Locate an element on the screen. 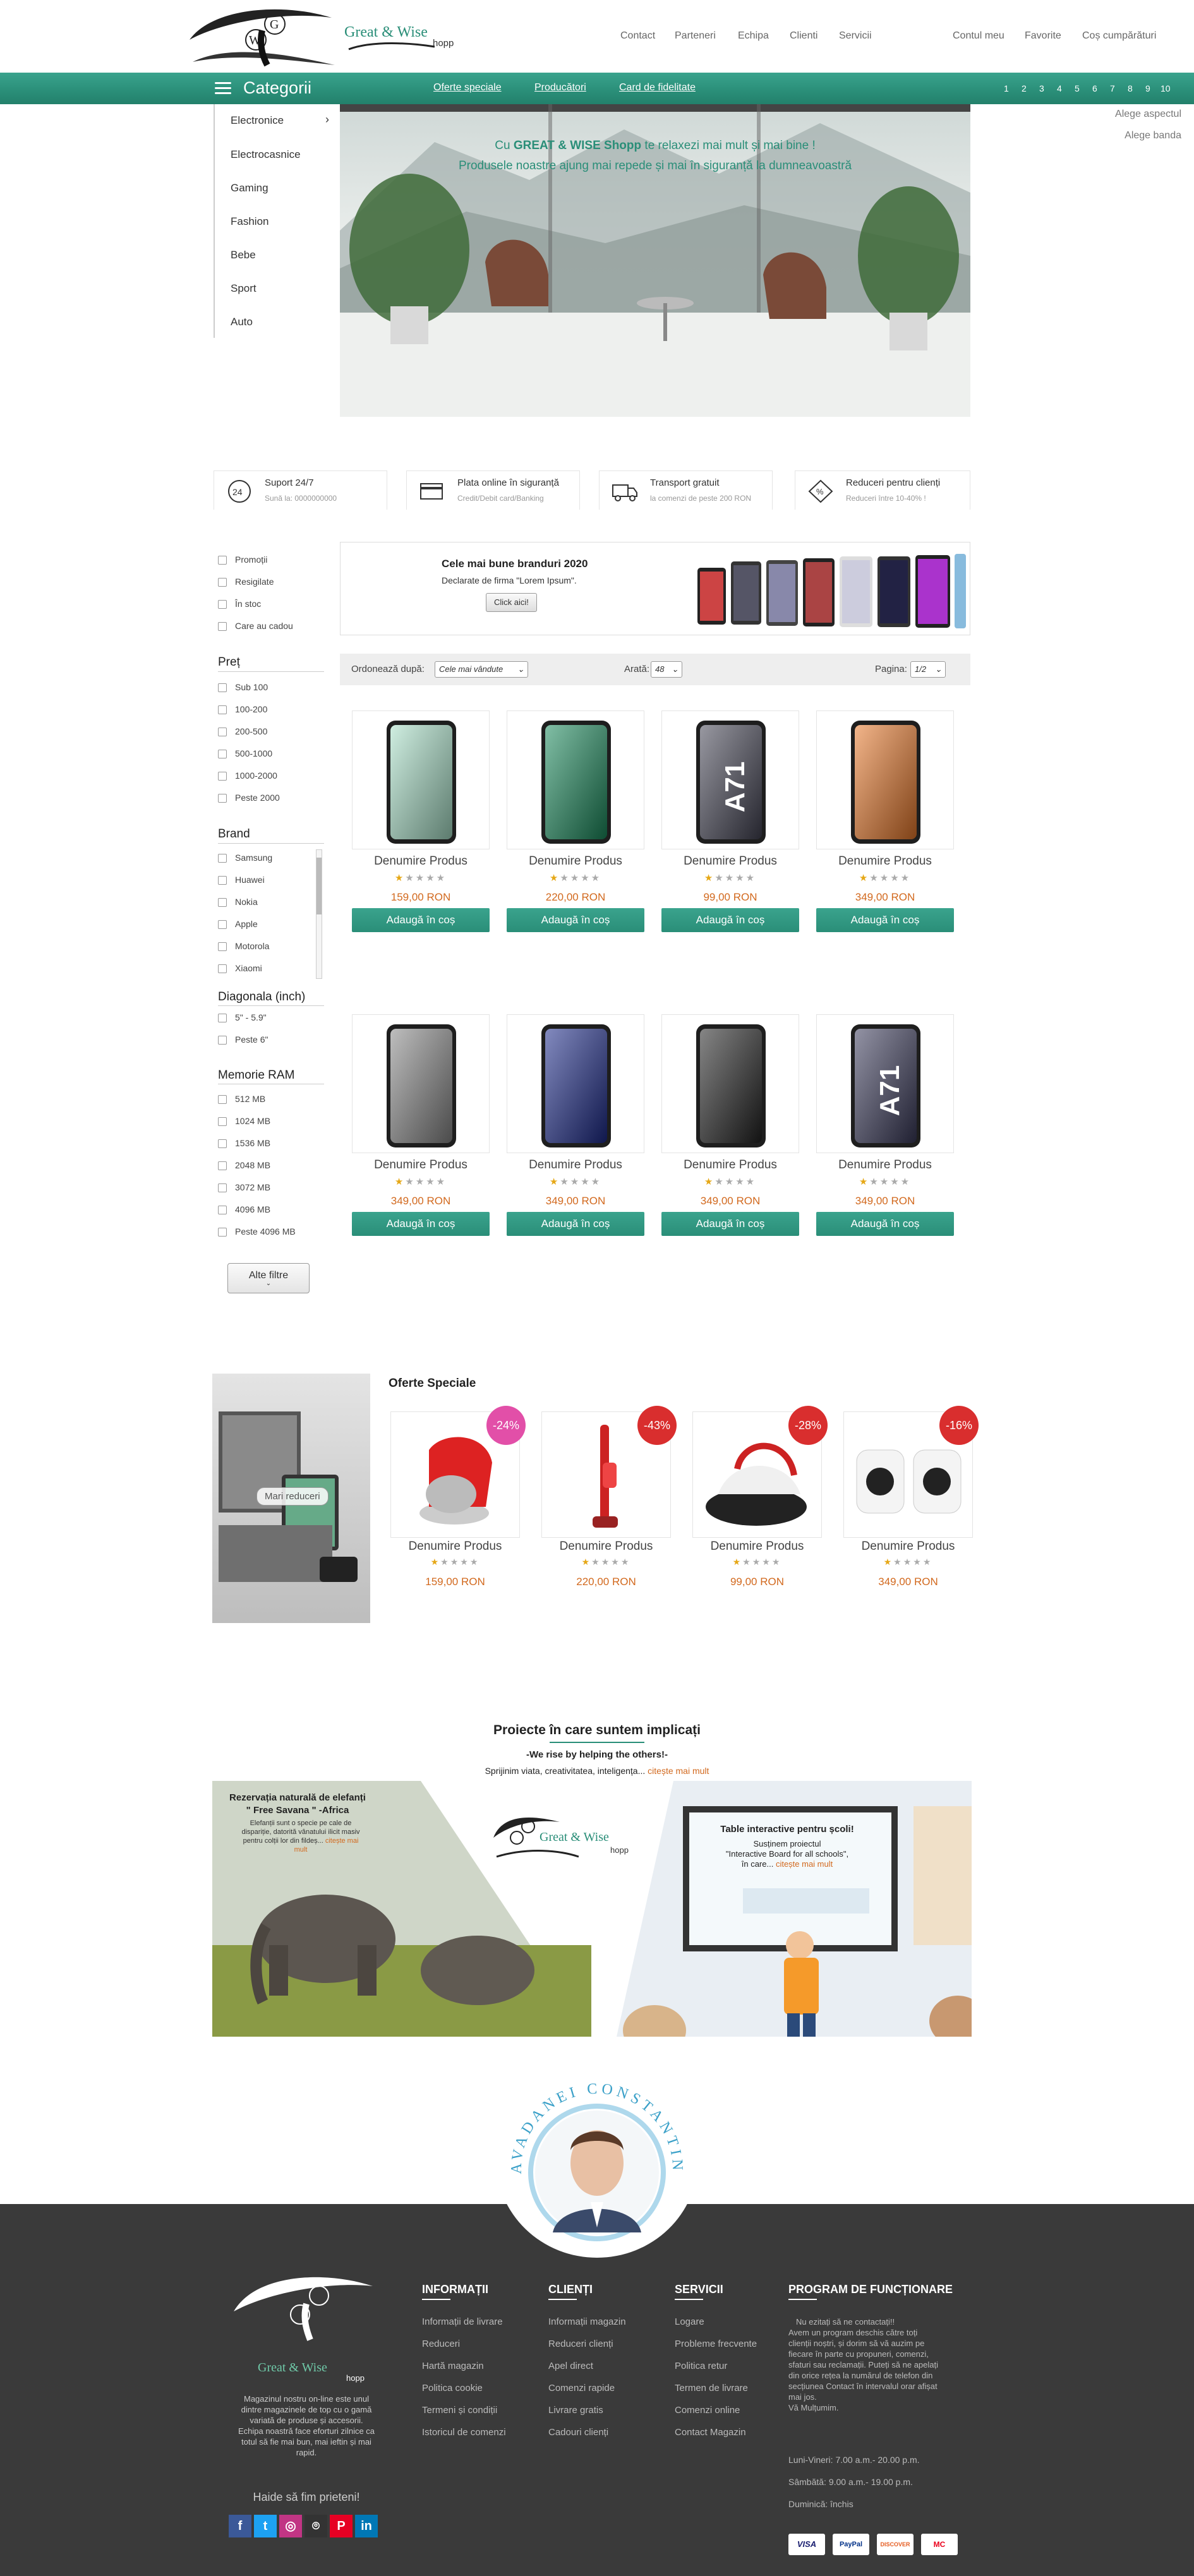 This screenshot has height=2576, width=1194. chevron-right-icon: › is located at coordinates (327, 119).